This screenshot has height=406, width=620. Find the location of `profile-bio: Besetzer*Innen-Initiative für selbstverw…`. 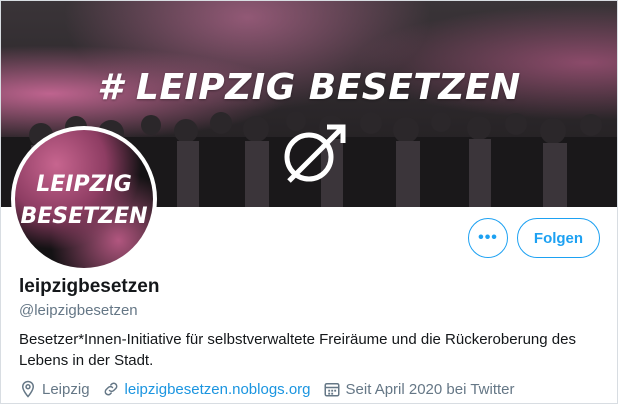

profile-bio: Besetzer*Innen-Initiative für selbstverw… is located at coordinates (297, 350).